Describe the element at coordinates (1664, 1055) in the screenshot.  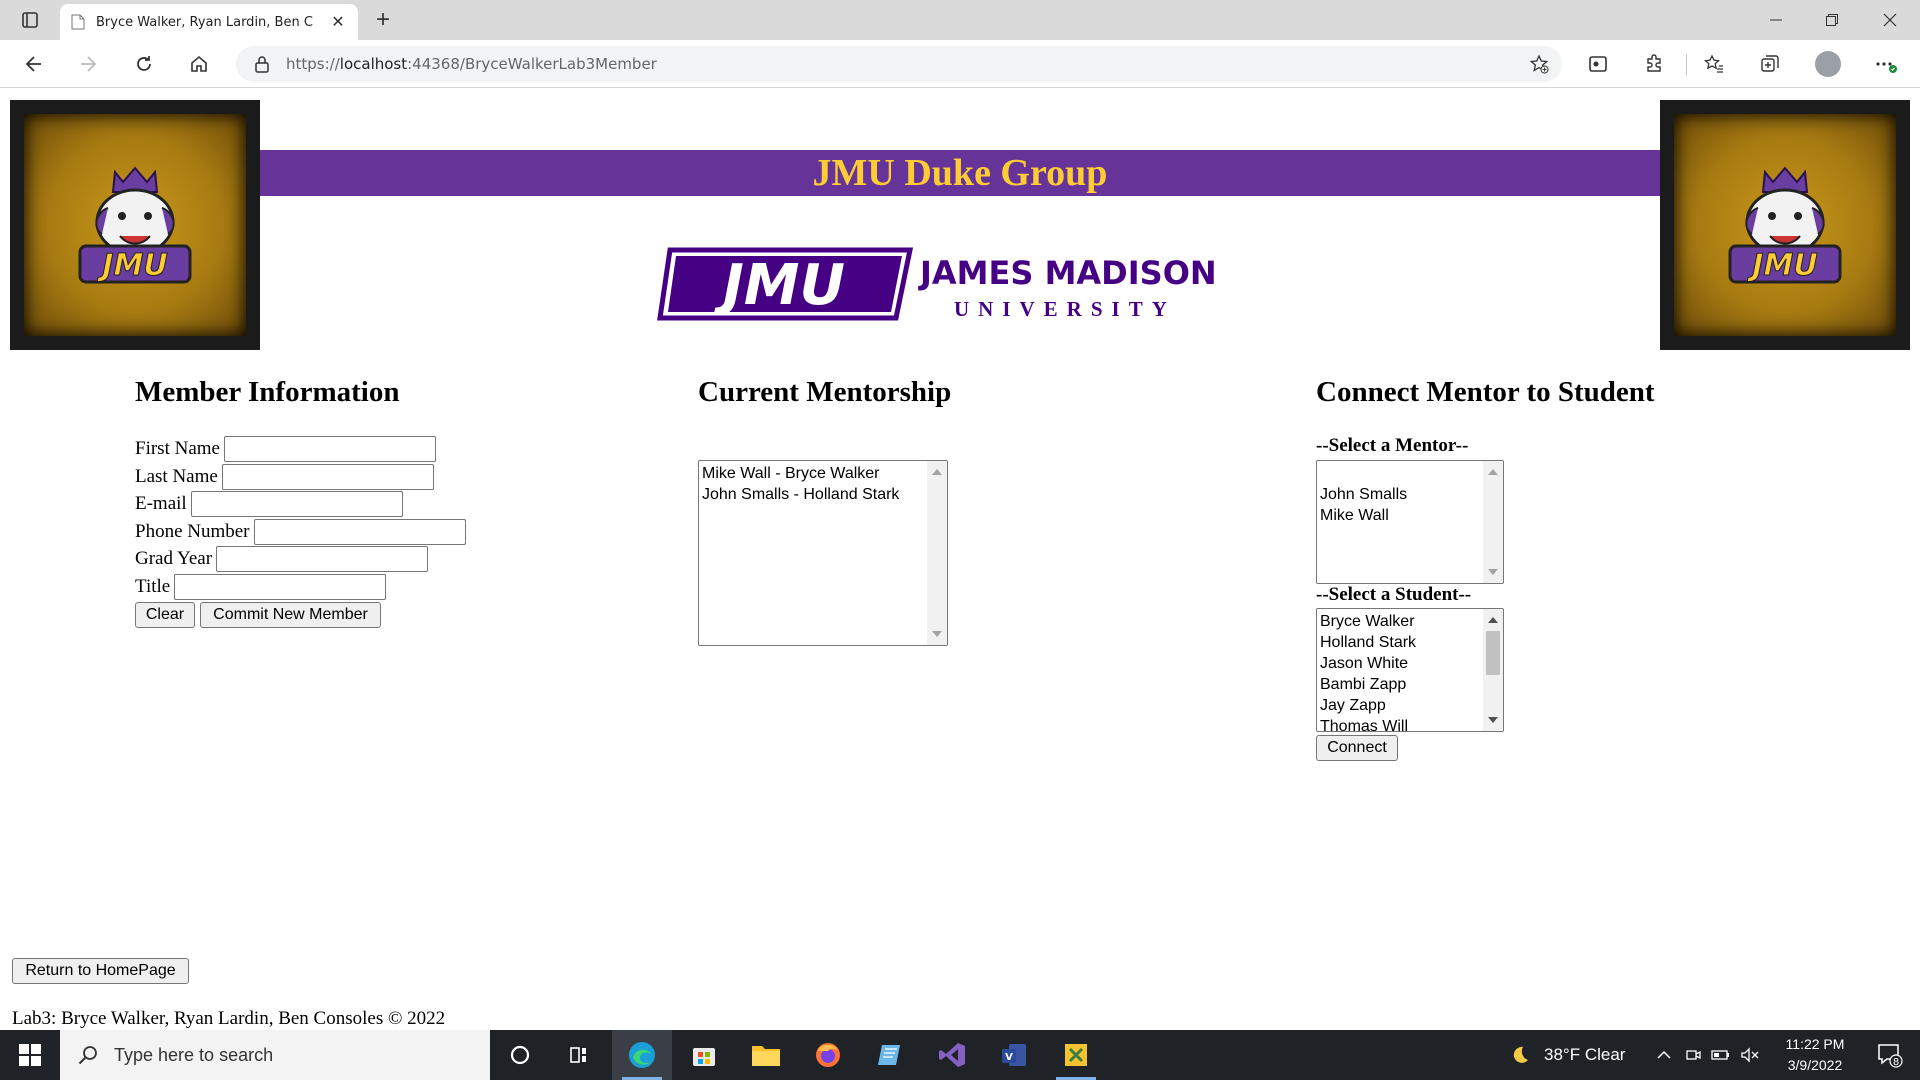
I see `show-hidden-icons-icon` at that location.